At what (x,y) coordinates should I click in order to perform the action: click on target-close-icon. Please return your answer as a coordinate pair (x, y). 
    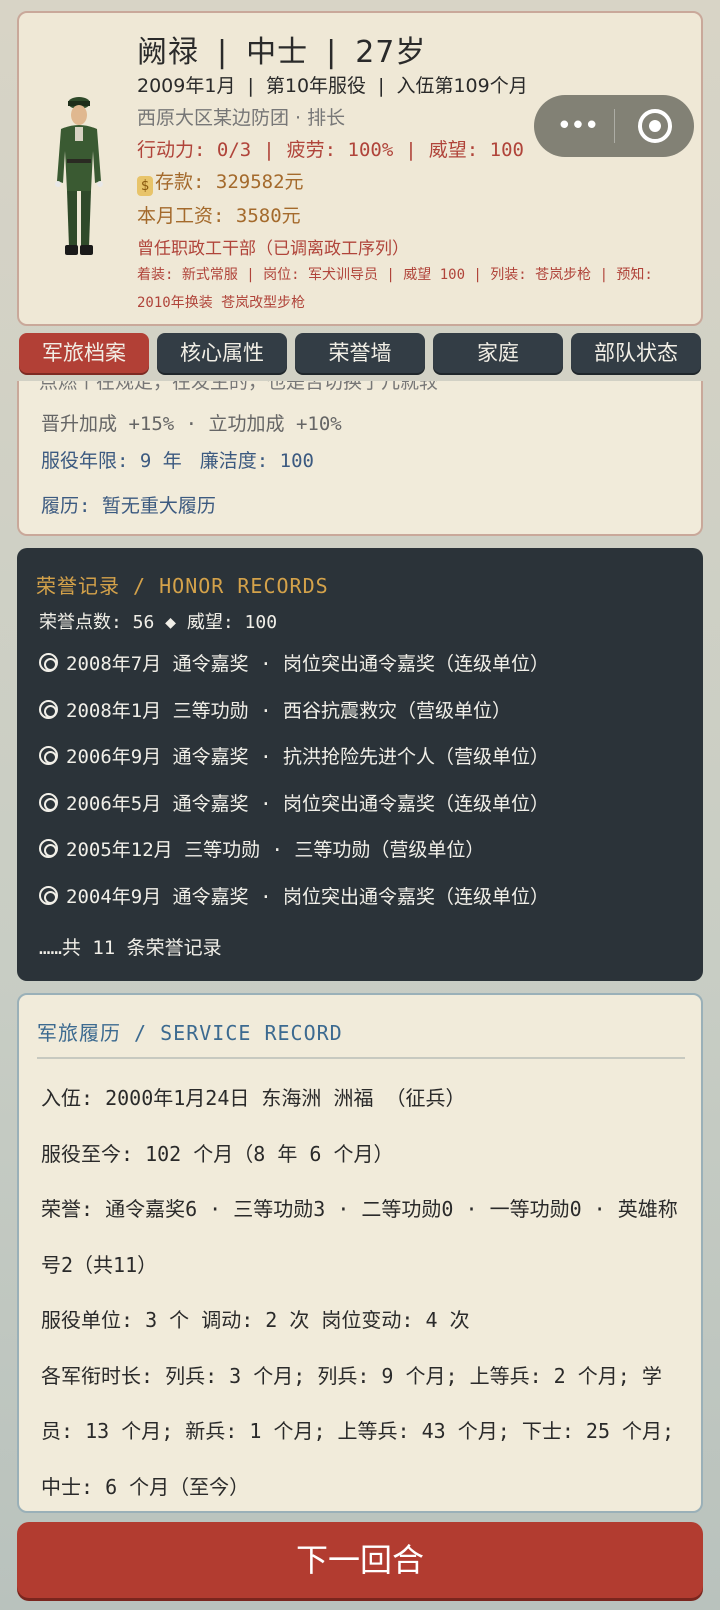
    Looking at the image, I should click on (655, 126).